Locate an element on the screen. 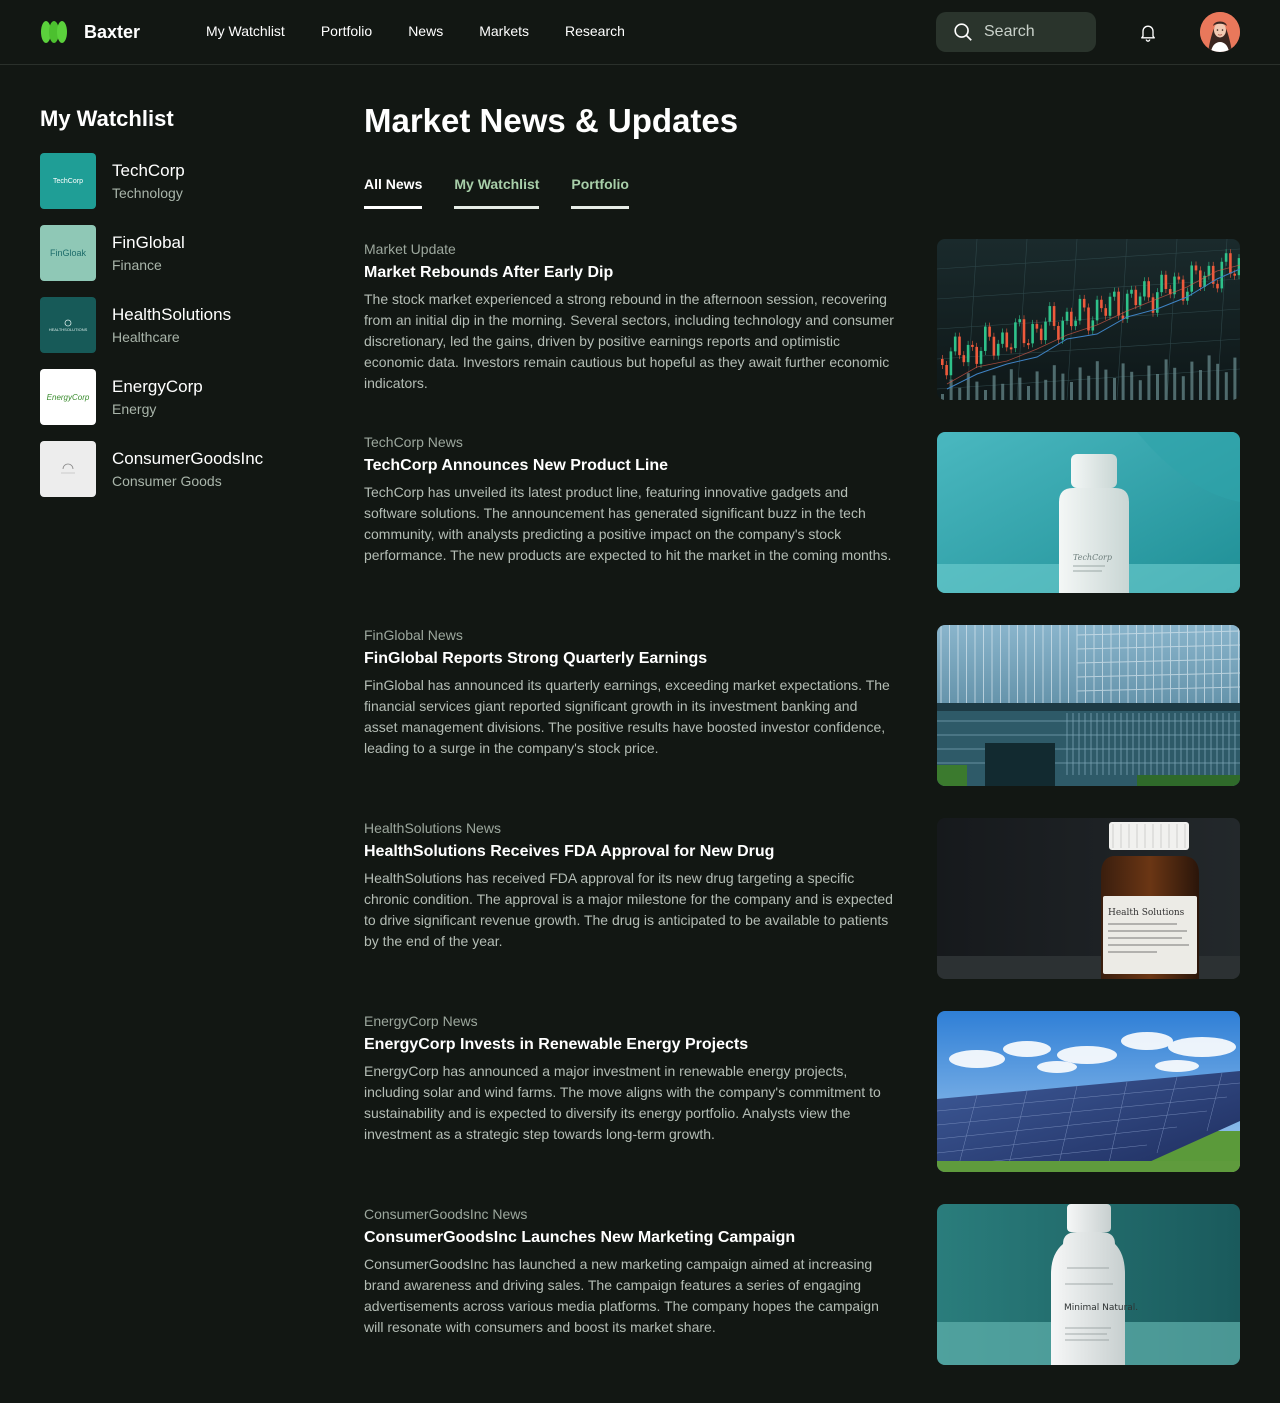 Image resolution: width=1280 pixels, height=1403 pixels. stock-chart-graphic is located at coordinates (1088, 319).